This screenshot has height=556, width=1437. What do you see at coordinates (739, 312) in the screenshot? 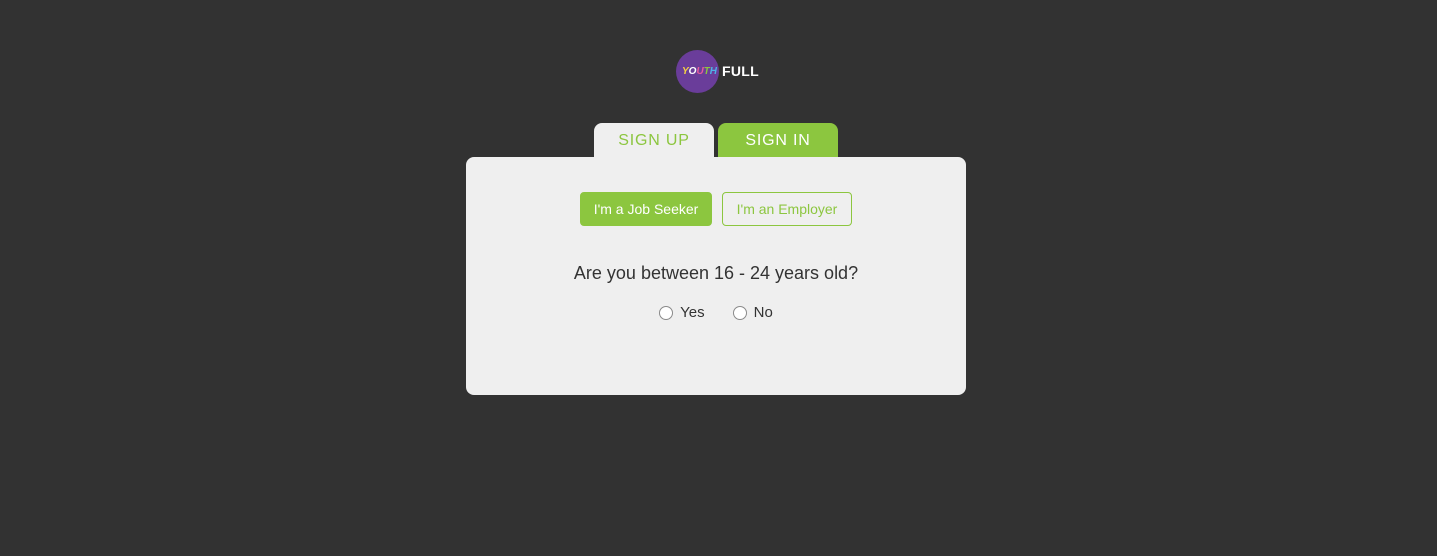
I see `radio-no` at bounding box center [739, 312].